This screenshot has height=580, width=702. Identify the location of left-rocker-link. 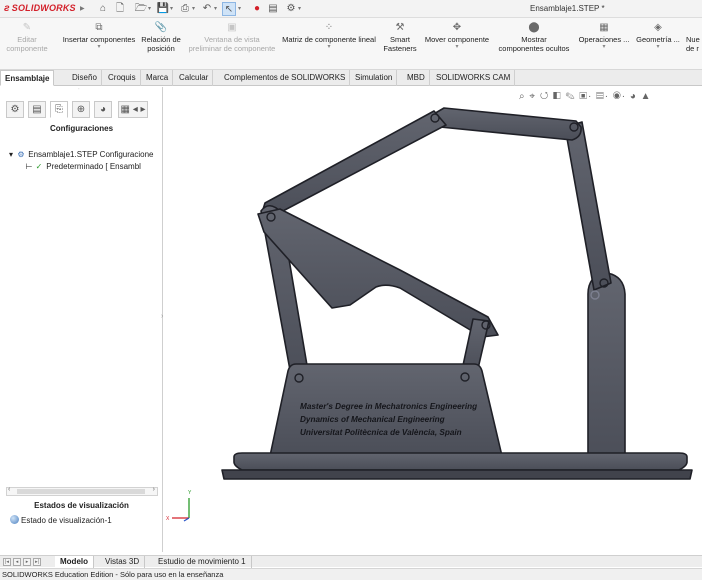
(353, 165).